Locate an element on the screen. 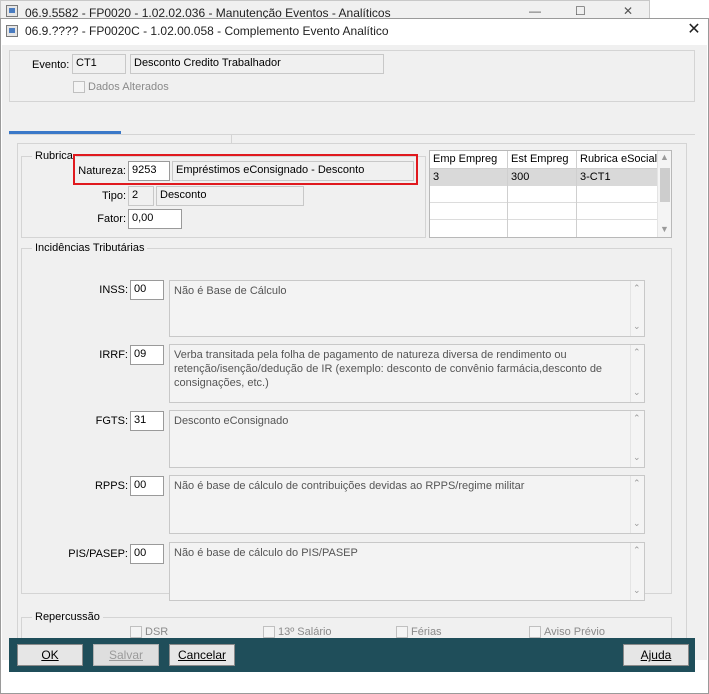 This screenshot has width=709, height=694. evento-label: Evento: is located at coordinates (51, 65).